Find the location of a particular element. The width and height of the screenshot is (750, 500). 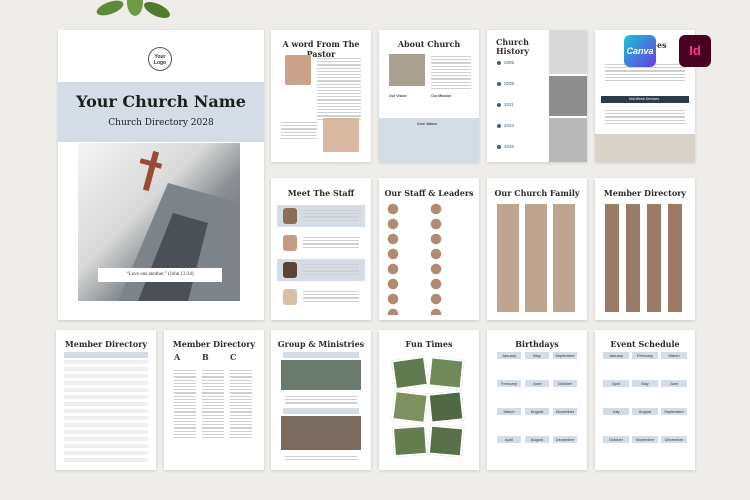

staff-leaders-title: Our Staff & Leaders is located at coordinates (429, 193).